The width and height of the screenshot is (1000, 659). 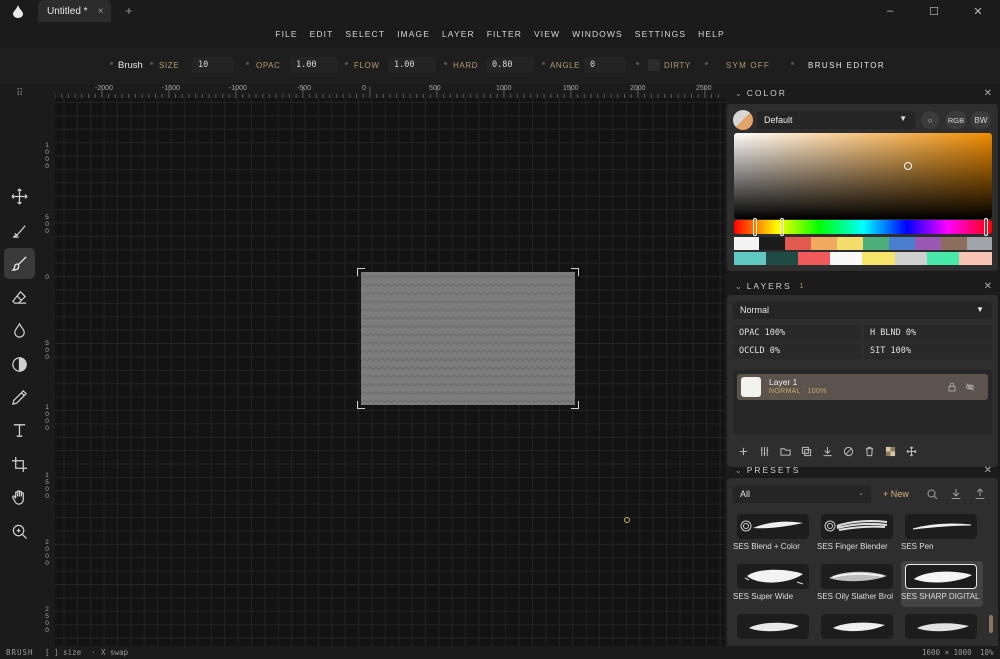 What do you see at coordinates (806, 451) in the screenshot?
I see `duplicate-layer-button` at bounding box center [806, 451].